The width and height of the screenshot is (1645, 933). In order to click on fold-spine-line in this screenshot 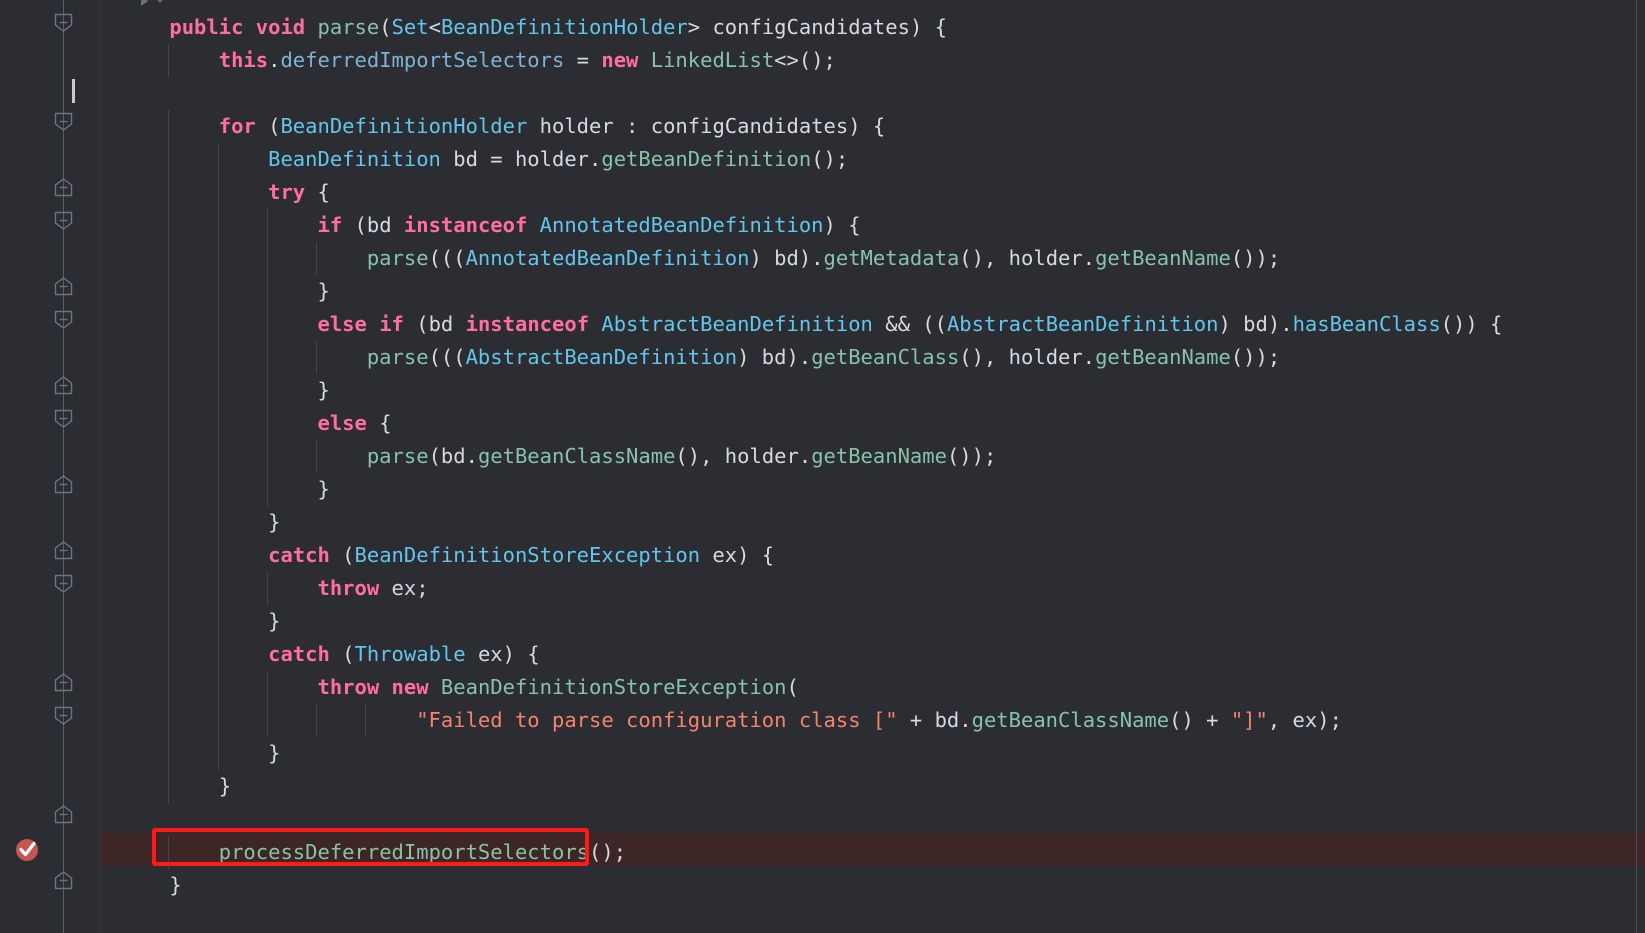, I will do `click(63, 466)`.